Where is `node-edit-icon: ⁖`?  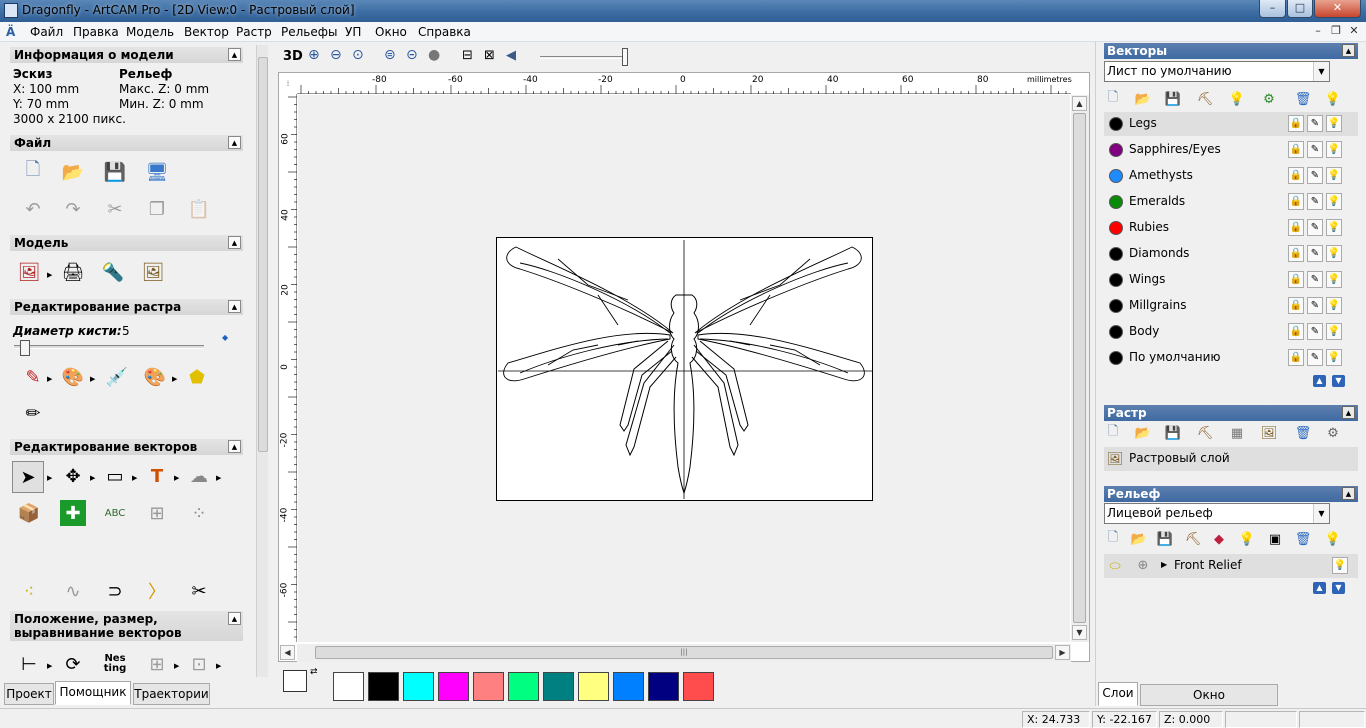
node-edit-icon: ⁖ is located at coordinates (29, 591).